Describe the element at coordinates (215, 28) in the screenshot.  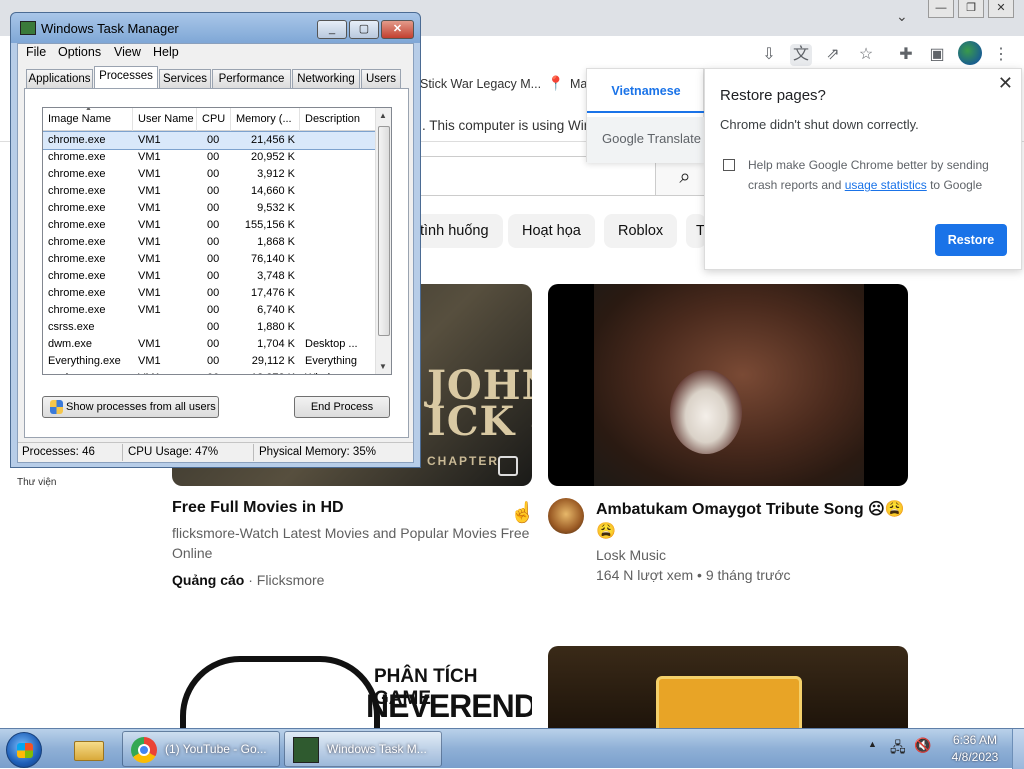
I see `task-manager-titlebar: Windows Task Manager _ ▢ ✕` at that location.